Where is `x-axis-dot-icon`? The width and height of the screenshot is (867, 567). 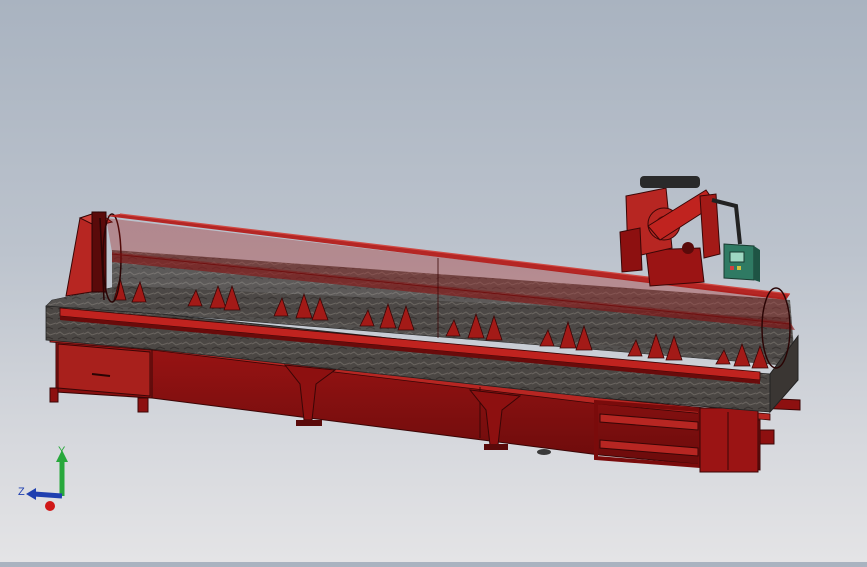 x-axis-dot-icon is located at coordinates (50, 506).